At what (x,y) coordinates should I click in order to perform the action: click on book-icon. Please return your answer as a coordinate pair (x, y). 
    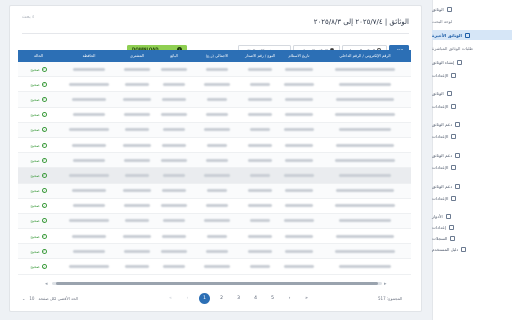
    Looking at the image, I should click on (464, 249).